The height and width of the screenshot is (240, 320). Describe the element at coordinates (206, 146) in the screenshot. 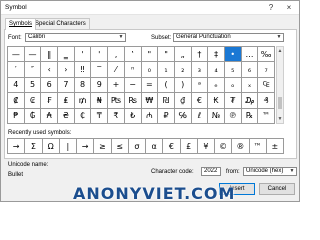

I see `recent-symbol-cell: ¥` at that location.